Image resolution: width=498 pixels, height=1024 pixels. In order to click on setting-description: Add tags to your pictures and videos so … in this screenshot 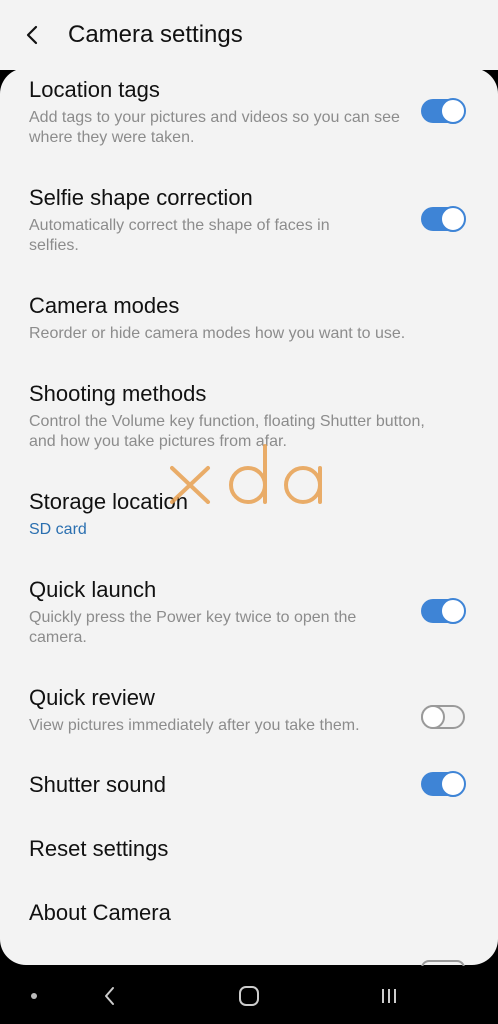, I will do `click(214, 127)`.